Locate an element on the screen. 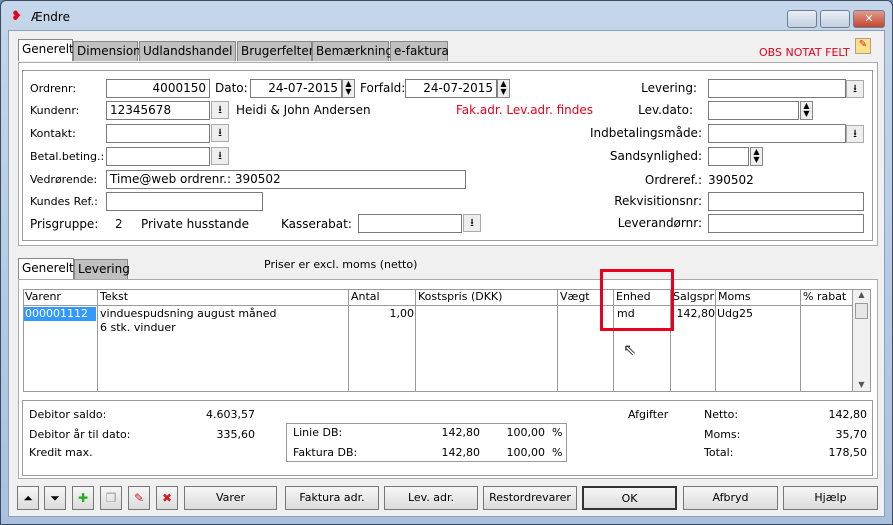 The image size is (893, 525). ordrenr-label: Ordrenr: is located at coordinates (53, 88).